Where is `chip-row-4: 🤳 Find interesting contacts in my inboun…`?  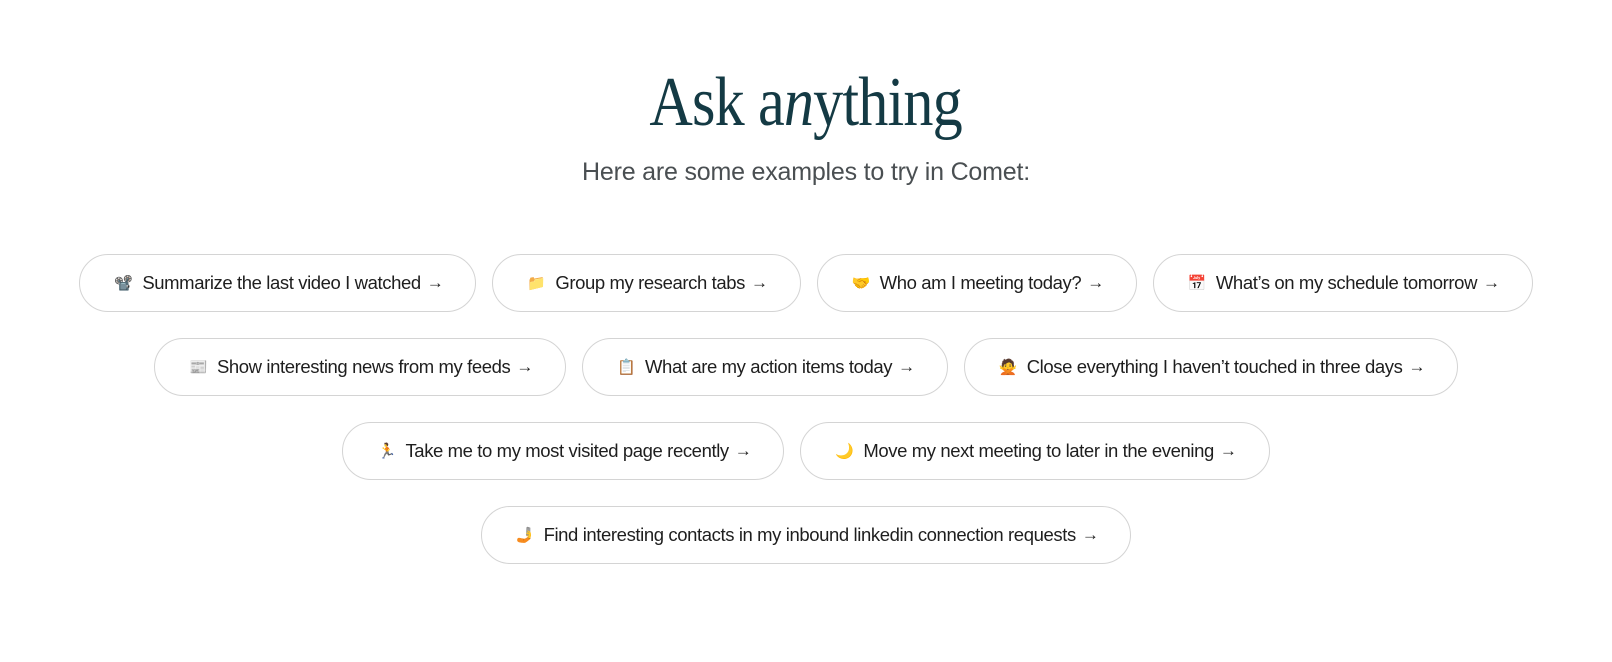
chip-row-4: 🤳 Find interesting contacts in my inboun… is located at coordinates (806, 535).